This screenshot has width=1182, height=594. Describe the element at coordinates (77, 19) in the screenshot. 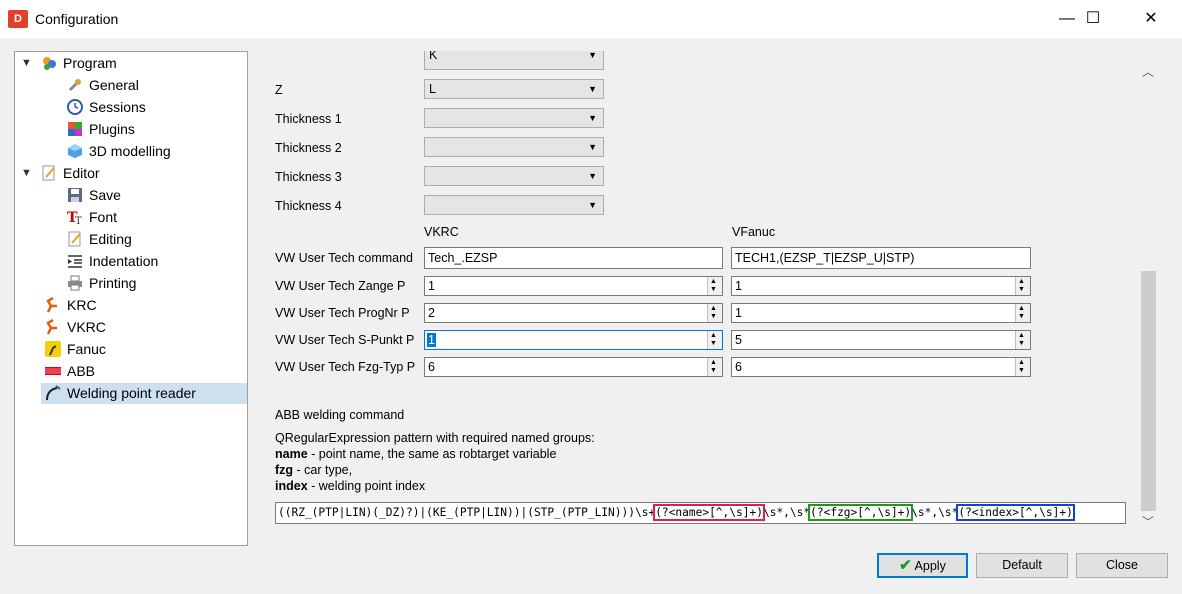

I see `window-title: Configuration` at that location.